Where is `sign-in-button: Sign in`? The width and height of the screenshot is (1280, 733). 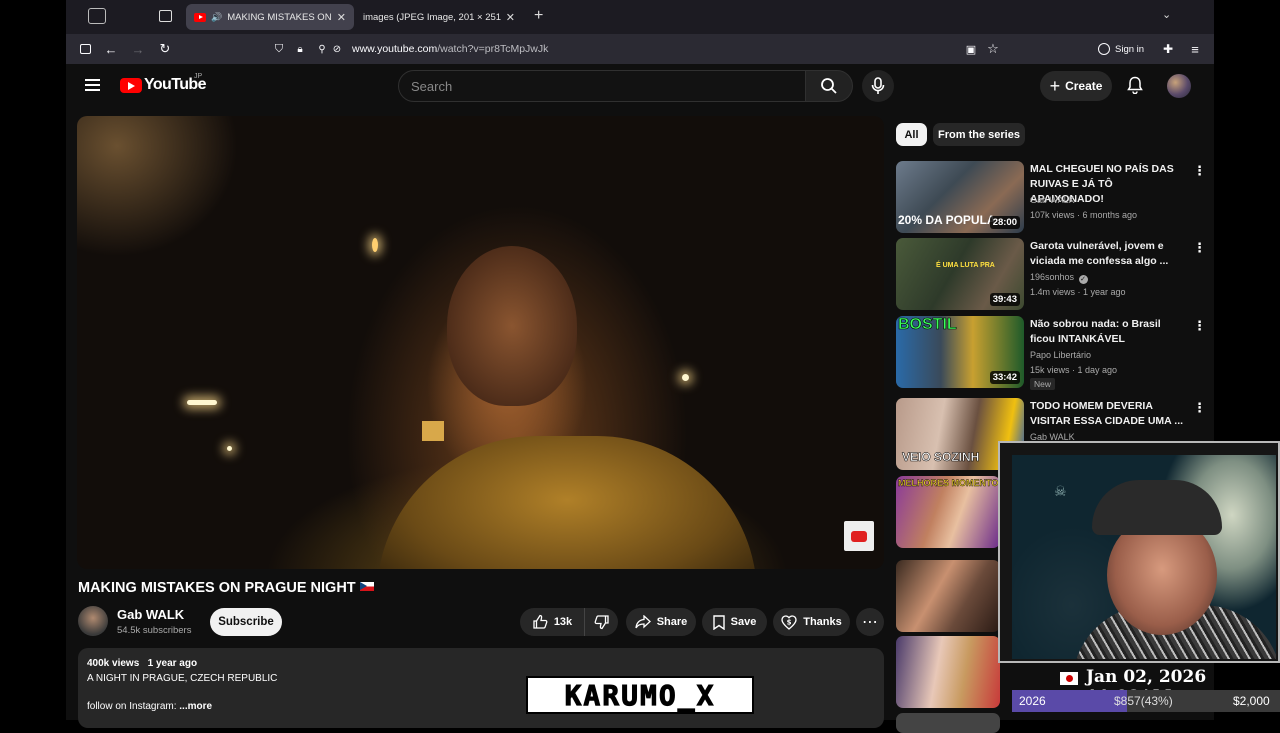
sign-in-button: Sign in is located at coordinates (1121, 49).